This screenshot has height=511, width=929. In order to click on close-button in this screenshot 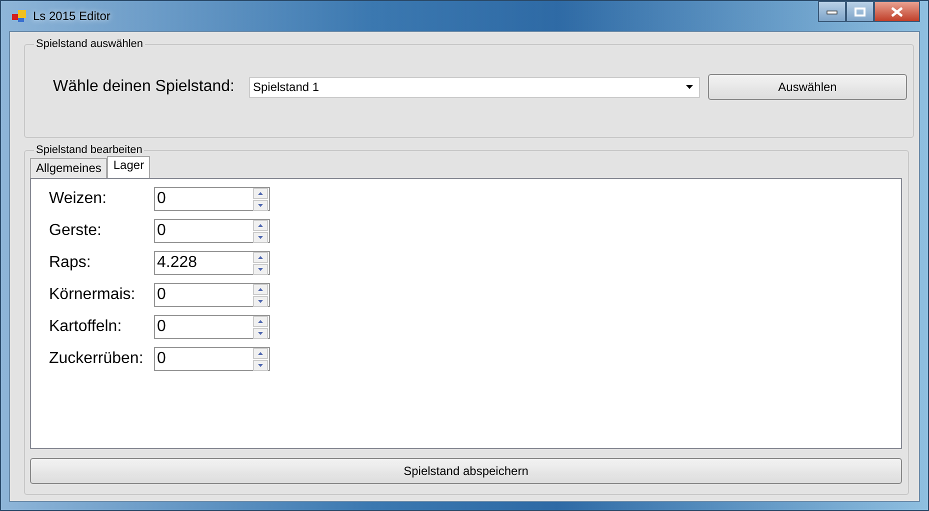, I will do `click(897, 11)`.